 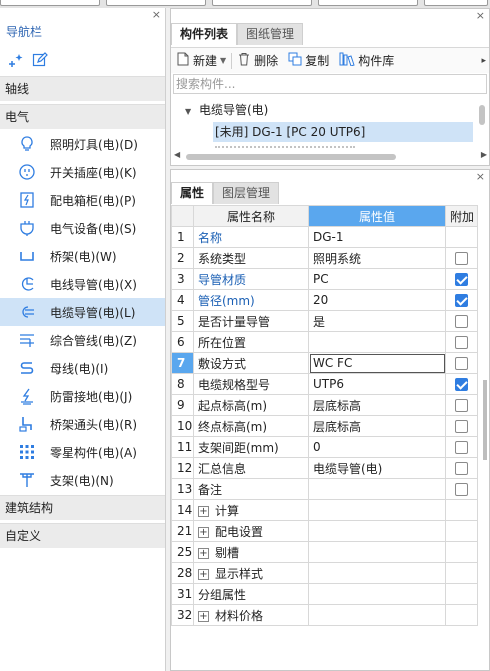 What do you see at coordinates (16, 60) in the screenshot?
I see `add-sparkle-icon` at bounding box center [16, 60].